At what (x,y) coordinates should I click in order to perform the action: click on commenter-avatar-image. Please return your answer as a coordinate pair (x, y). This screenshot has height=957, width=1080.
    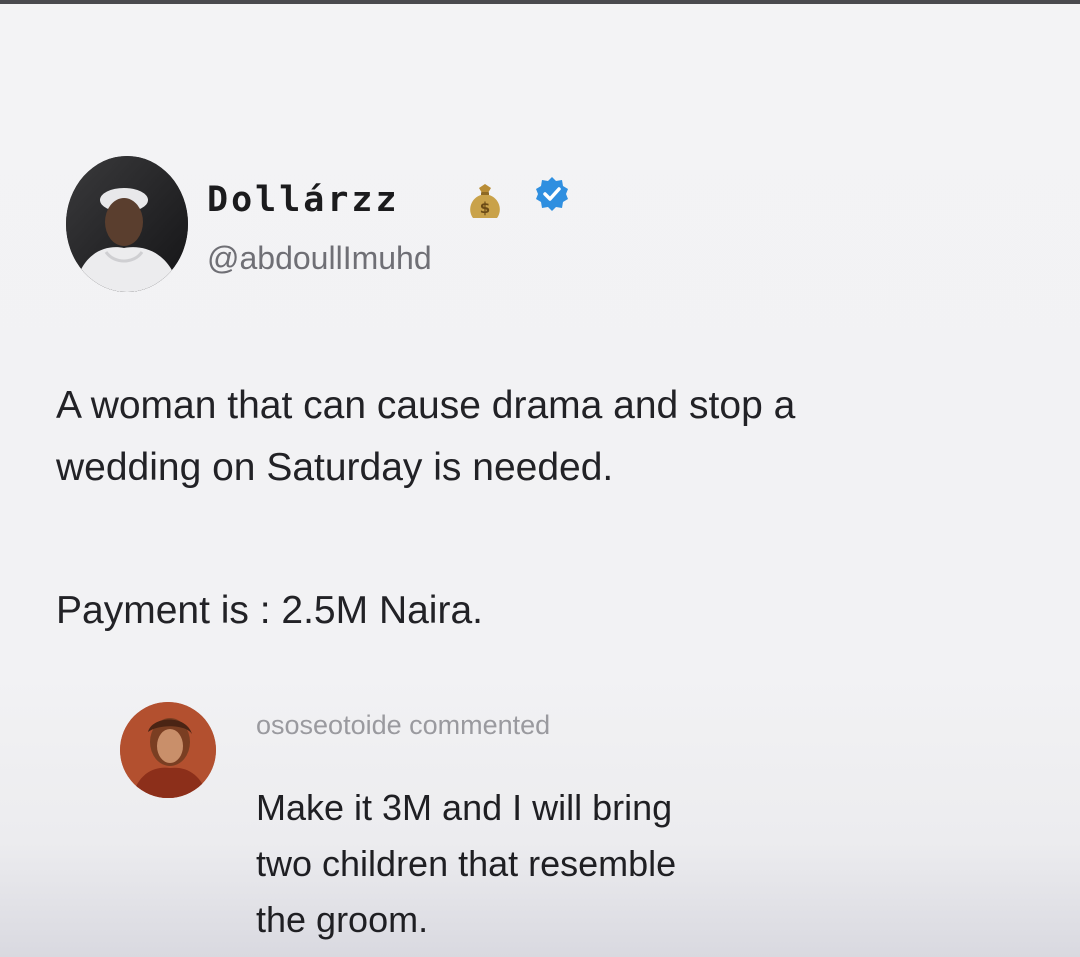
    Looking at the image, I should click on (168, 750).